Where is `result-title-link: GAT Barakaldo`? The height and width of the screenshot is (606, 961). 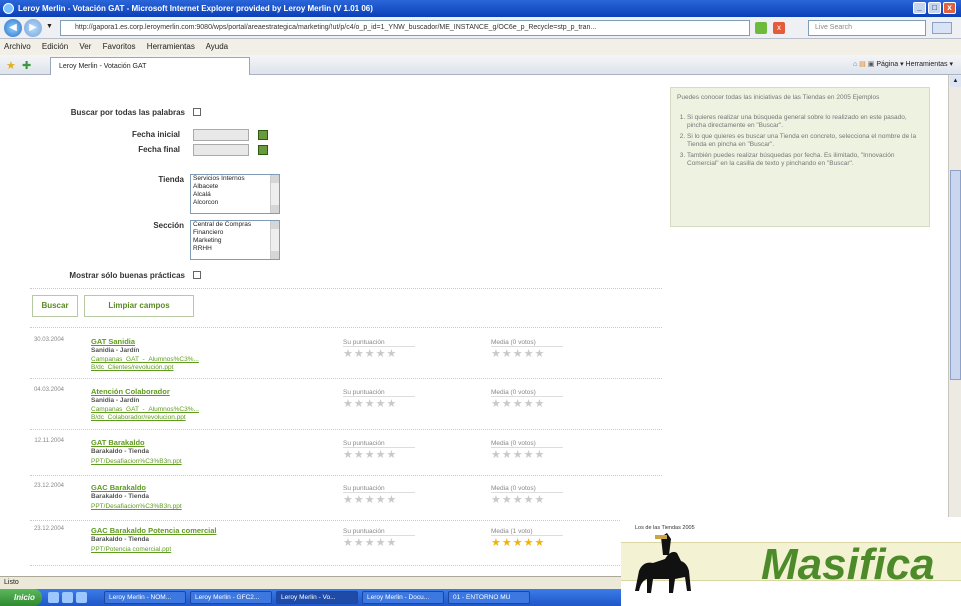
result-title-link: GAT Barakaldo is located at coordinates (118, 442).